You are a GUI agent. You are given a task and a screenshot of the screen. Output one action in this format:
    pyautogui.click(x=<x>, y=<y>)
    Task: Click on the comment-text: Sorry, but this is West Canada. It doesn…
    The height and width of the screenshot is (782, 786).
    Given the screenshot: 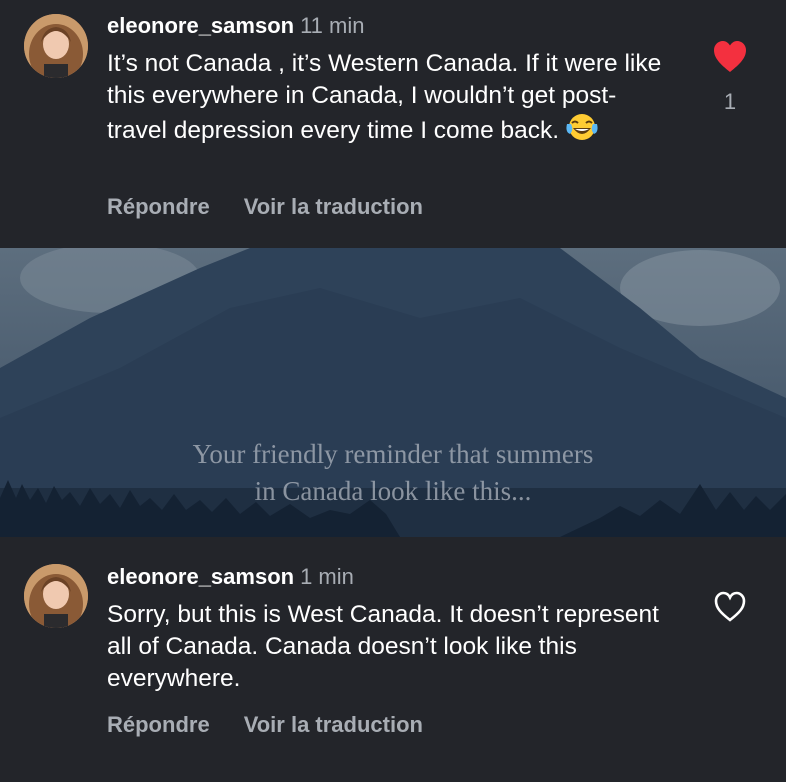 What is the action you would take?
    pyautogui.click(x=383, y=646)
    